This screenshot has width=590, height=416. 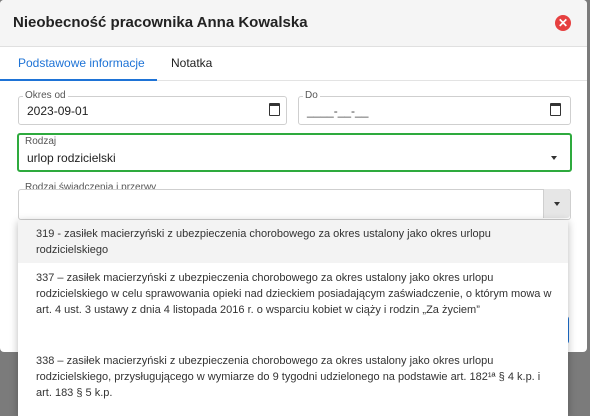 What do you see at coordinates (81, 63) in the screenshot?
I see `tab-basic-info: Podstawowe informacje` at bounding box center [81, 63].